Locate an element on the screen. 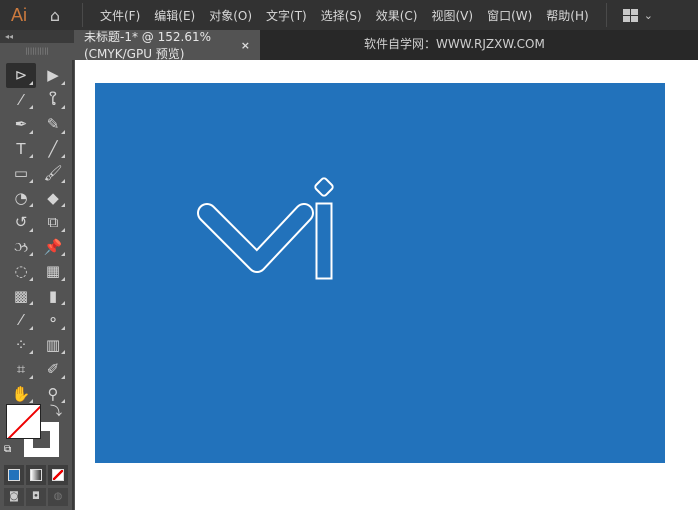 The image size is (698, 510). panel-grip: |||||||||| is located at coordinates (37, 51).